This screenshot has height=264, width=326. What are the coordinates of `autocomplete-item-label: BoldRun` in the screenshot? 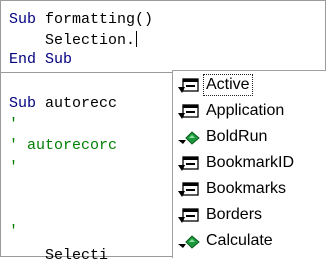 It's located at (237, 136).